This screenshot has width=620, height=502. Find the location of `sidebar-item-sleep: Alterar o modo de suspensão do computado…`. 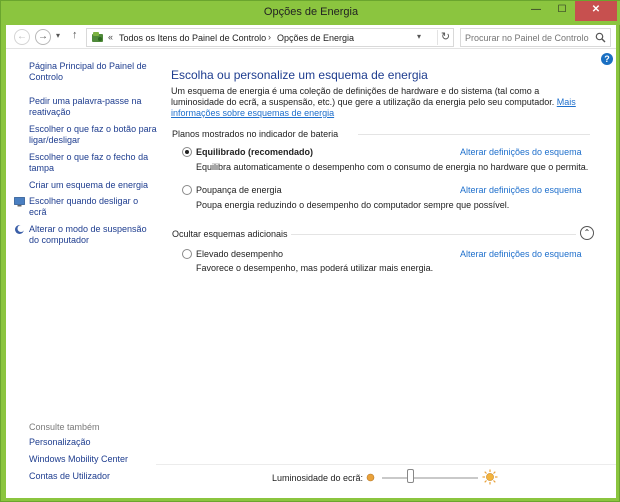

sidebar-item-sleep: Alterar o modo de suspensão do computado… is located at coordinates (89, 235).